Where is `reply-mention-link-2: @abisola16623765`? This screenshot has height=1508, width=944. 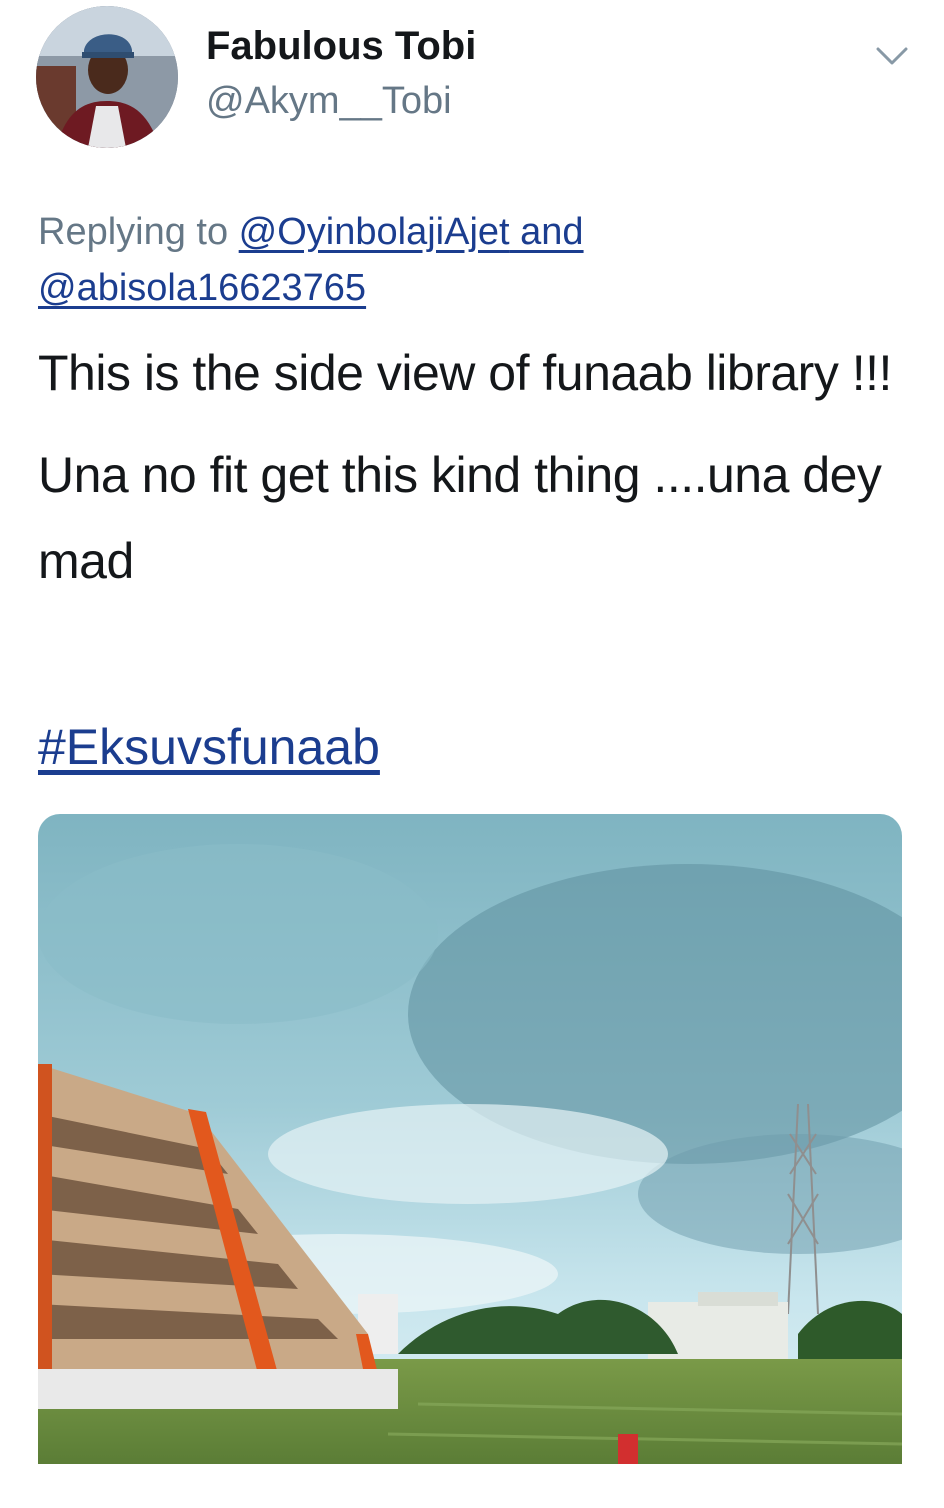
reply-mention-link-2: @abisola16623765 is located at coordinates (202, 288).